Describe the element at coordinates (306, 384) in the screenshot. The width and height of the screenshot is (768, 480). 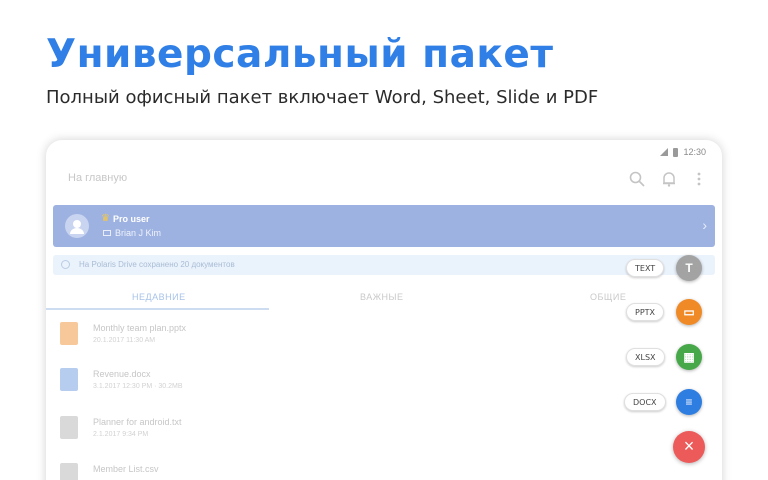
I see `list-item: Revenue.docx 3.1.2017 12:30 PM · 30.2MB` at that location.